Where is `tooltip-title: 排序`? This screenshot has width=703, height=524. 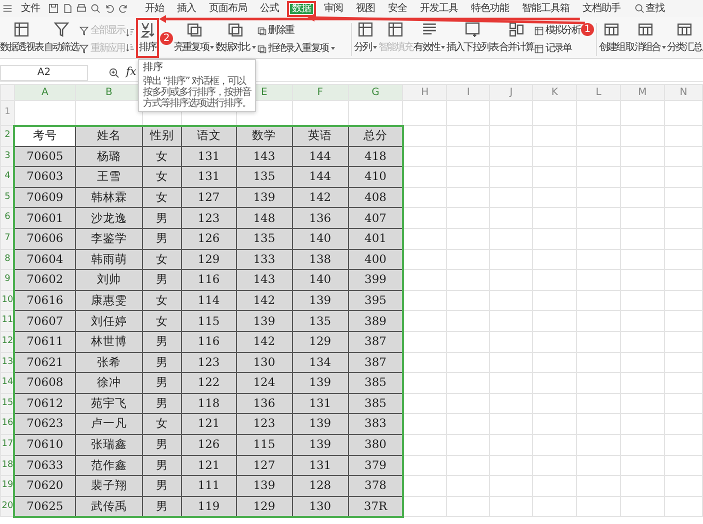 tooltip-title: 排序 is located at coordinates (153, 68).